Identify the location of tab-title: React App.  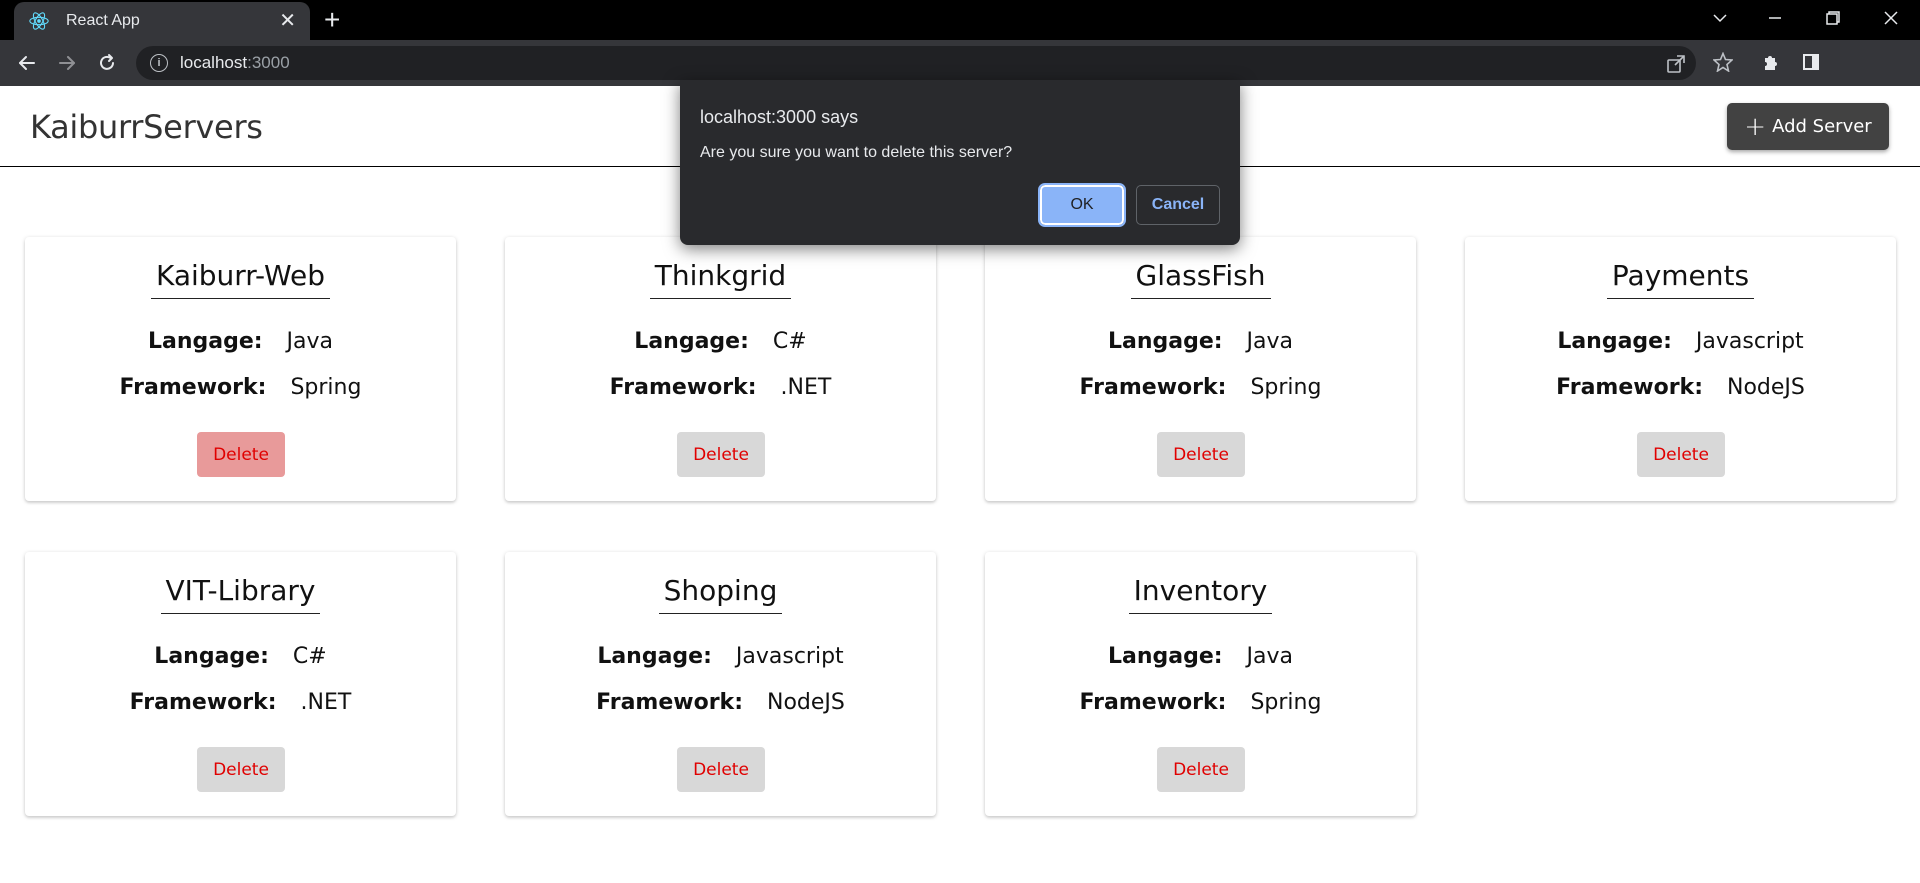
(103, 20).